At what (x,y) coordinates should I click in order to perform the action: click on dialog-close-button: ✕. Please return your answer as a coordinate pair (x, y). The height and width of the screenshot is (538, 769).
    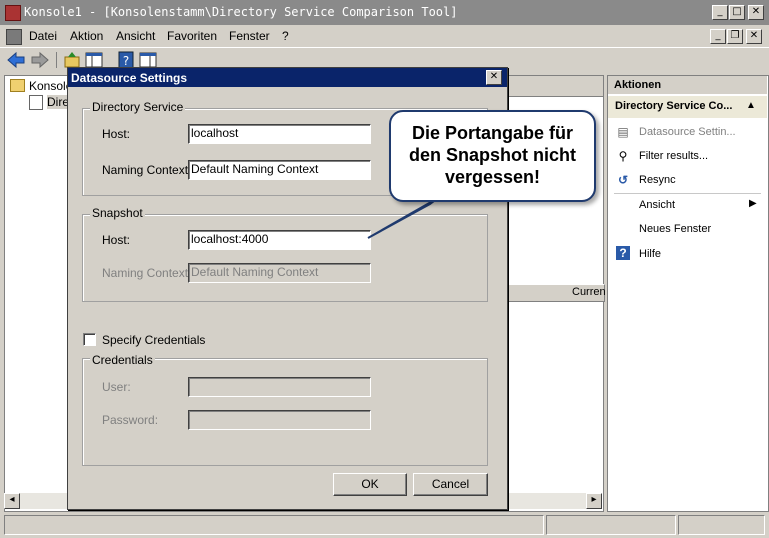
    Looking at the image, I should click on (494, 77).